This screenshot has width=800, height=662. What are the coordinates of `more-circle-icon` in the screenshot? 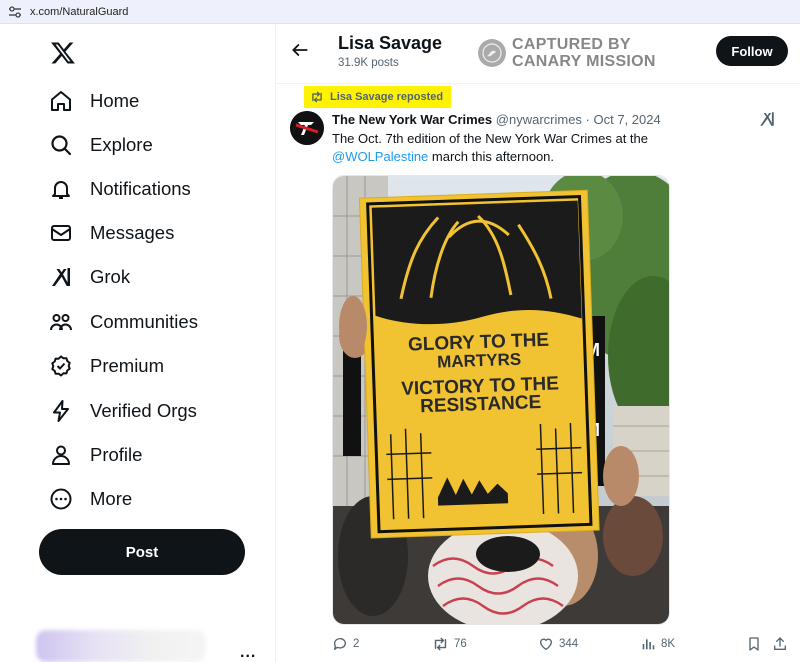 It's located at (61, 499).